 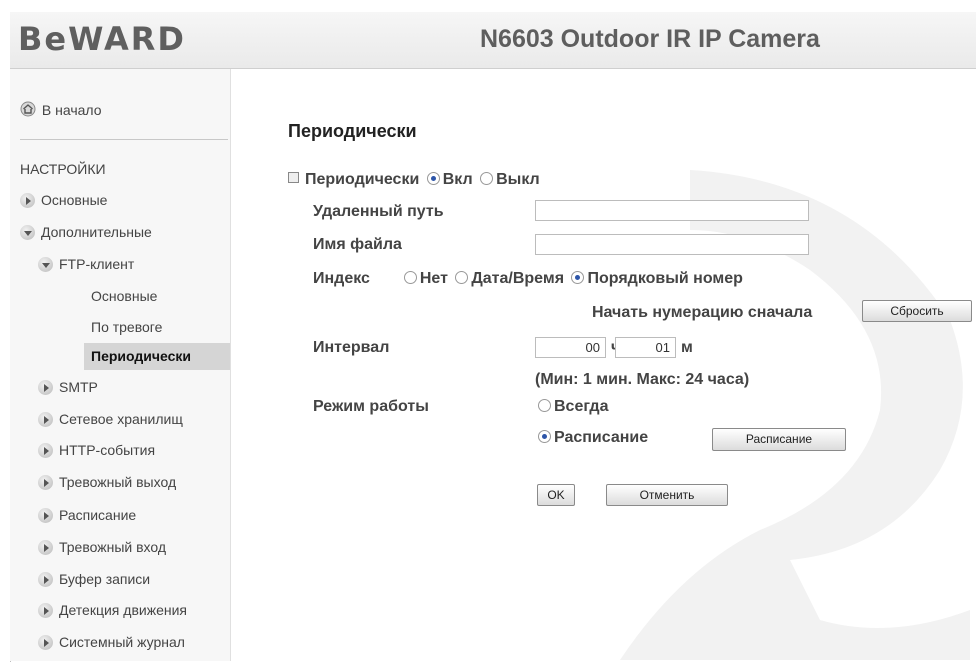 I want to click on beward-logo: BeWARD, so click(x=102, y=39).